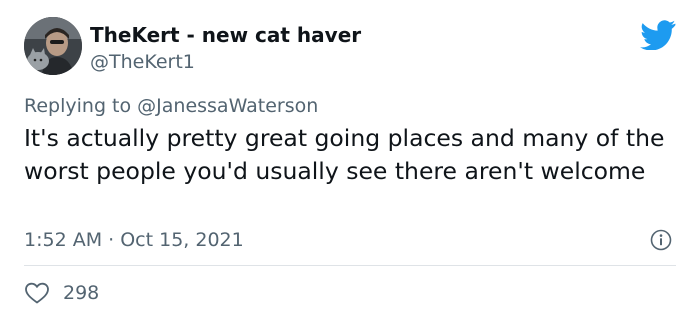 The height and width of the screenshot is (319, 700). I want to click on replying-to: Replying to @JanessaWaterson, so click(171, 106).